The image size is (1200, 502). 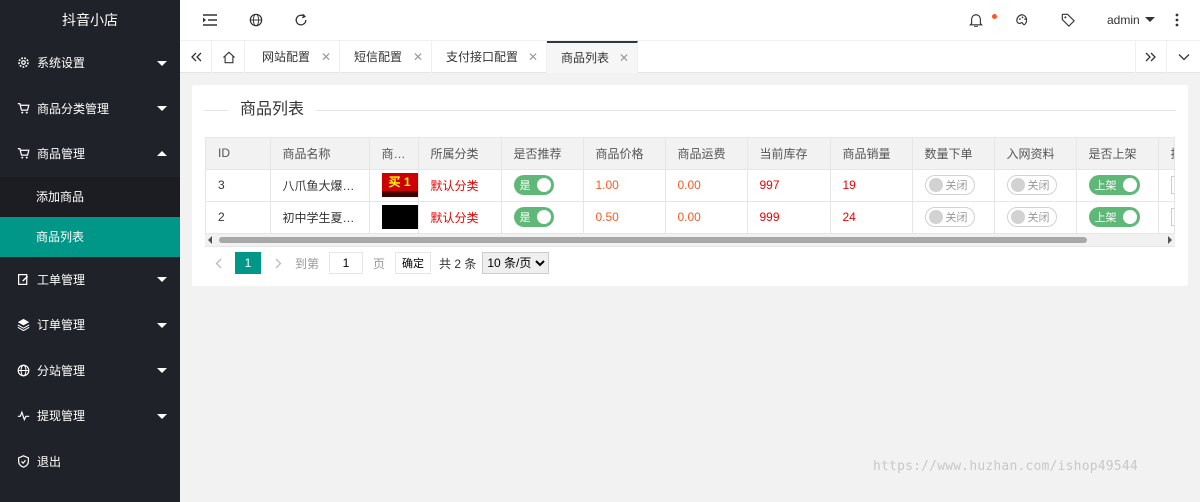 What do you see at coordinates (690, 57) in the screenshot?
I see `tab-bar: 网站配置 ✕ 短信配置 ✕ 支付接口配置 ✕ 商品列表 ✕` at bounding box center [690, 57].